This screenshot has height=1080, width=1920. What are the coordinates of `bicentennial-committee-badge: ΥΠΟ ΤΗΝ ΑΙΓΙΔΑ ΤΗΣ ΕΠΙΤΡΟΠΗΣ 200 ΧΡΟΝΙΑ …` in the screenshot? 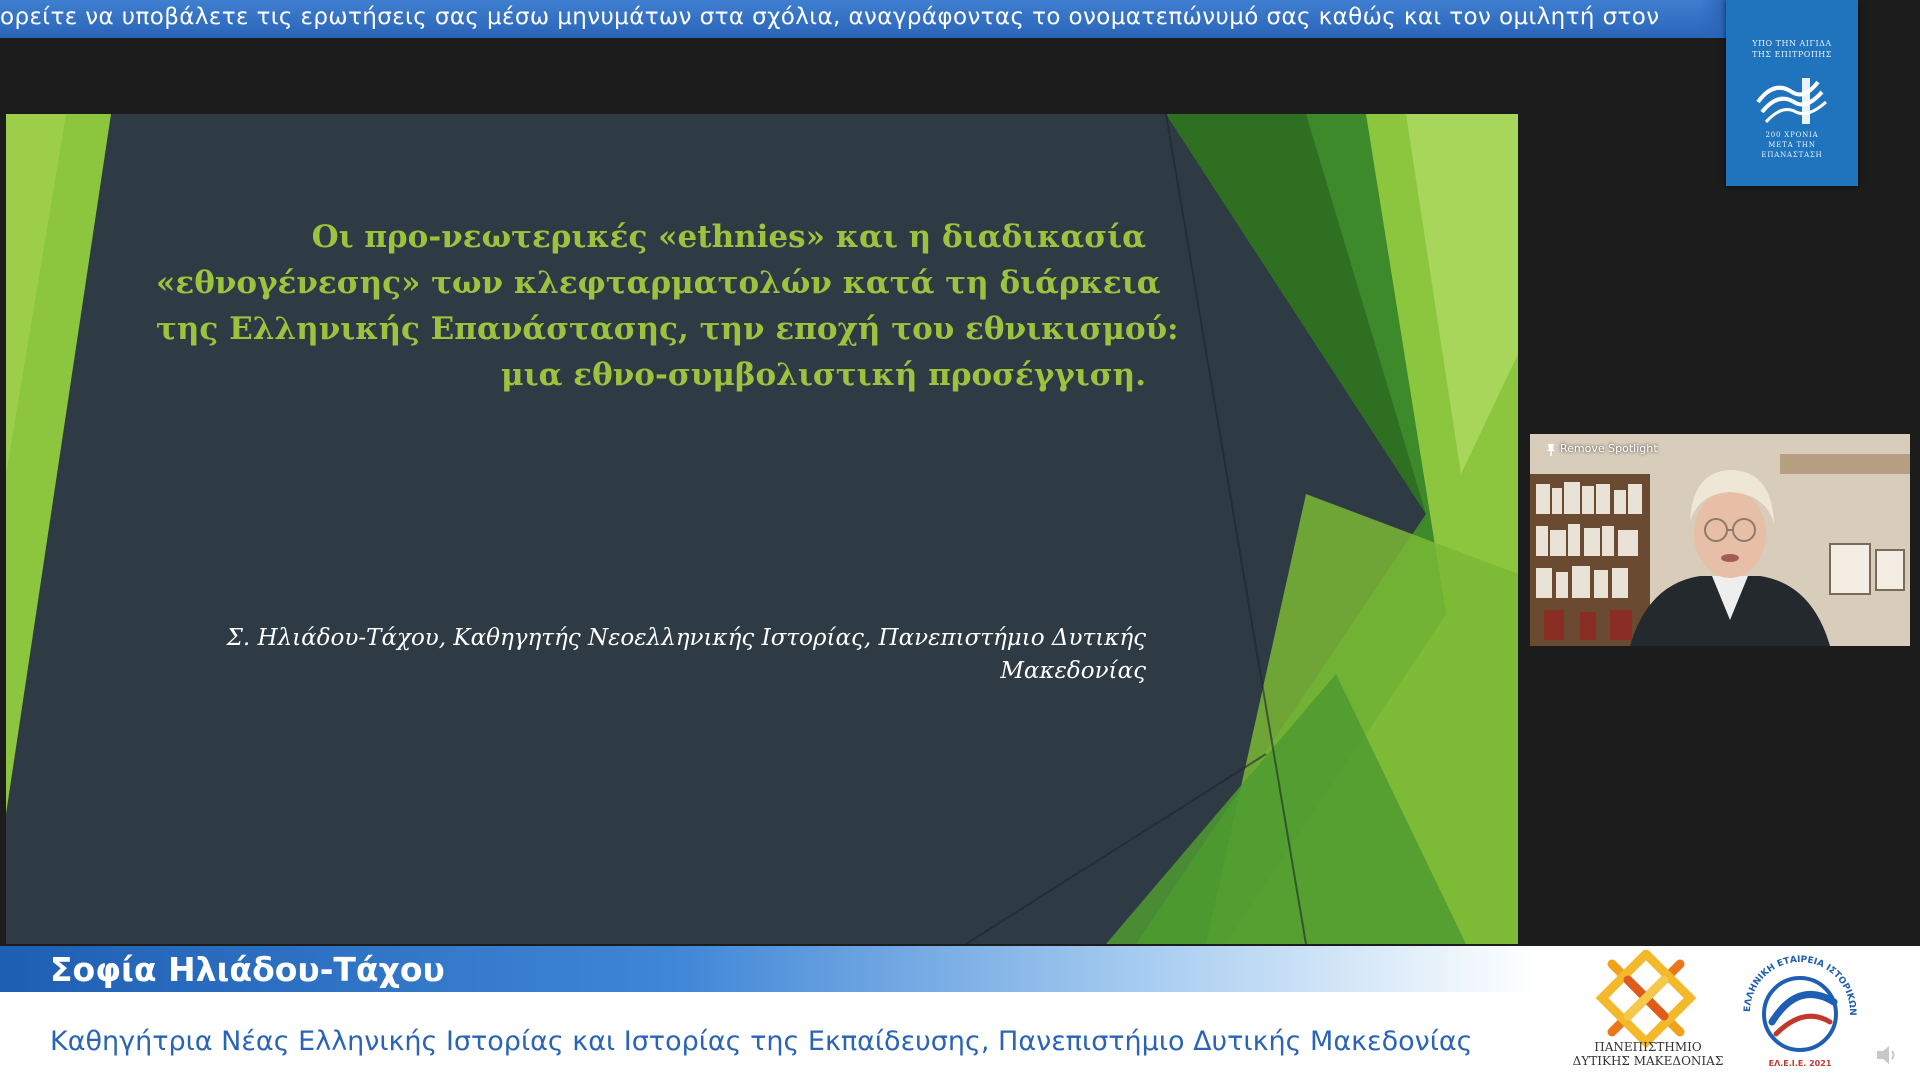 It's located at (1792, 93).